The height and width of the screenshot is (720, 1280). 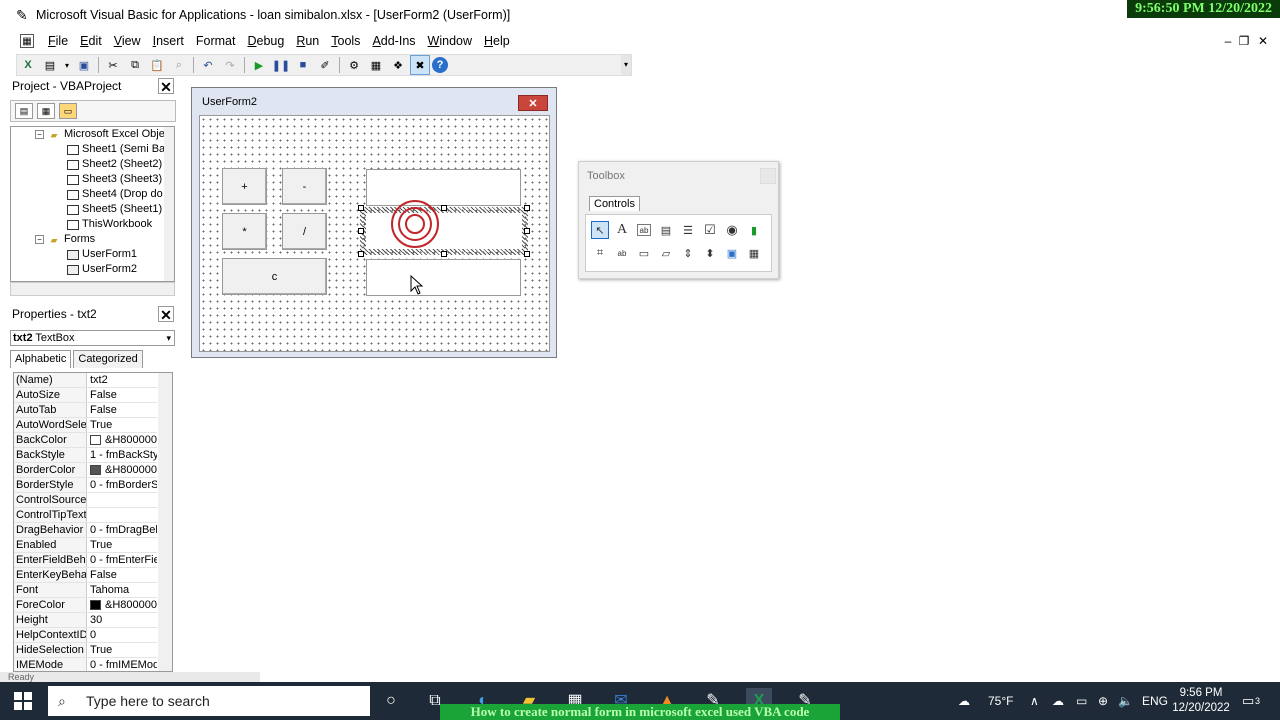 I want to click on property-row: BorderColor&H8000000, so click(x=85, y=470).